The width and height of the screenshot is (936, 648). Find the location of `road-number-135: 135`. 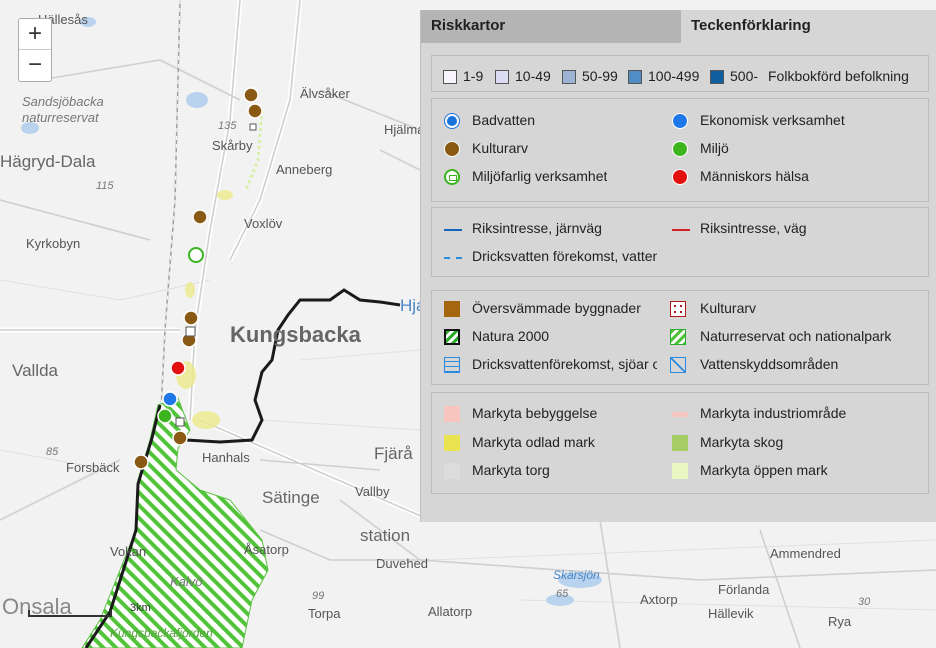

road-number-135: 135 is located at coordinates (227, 126).